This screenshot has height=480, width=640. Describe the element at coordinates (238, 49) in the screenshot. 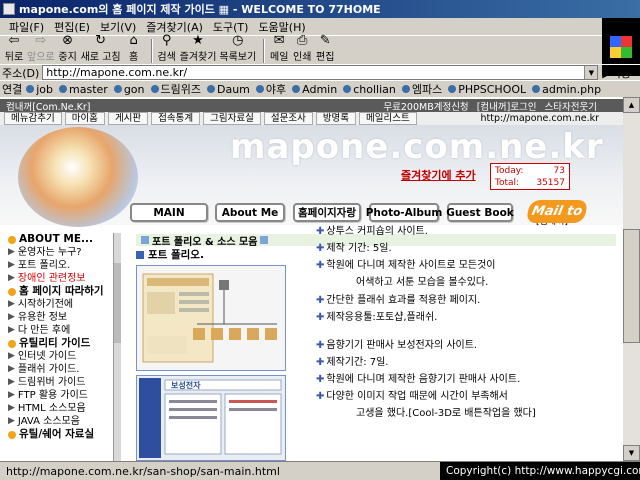

I see `toolbar-button: ◷ 목록보기` at that location.